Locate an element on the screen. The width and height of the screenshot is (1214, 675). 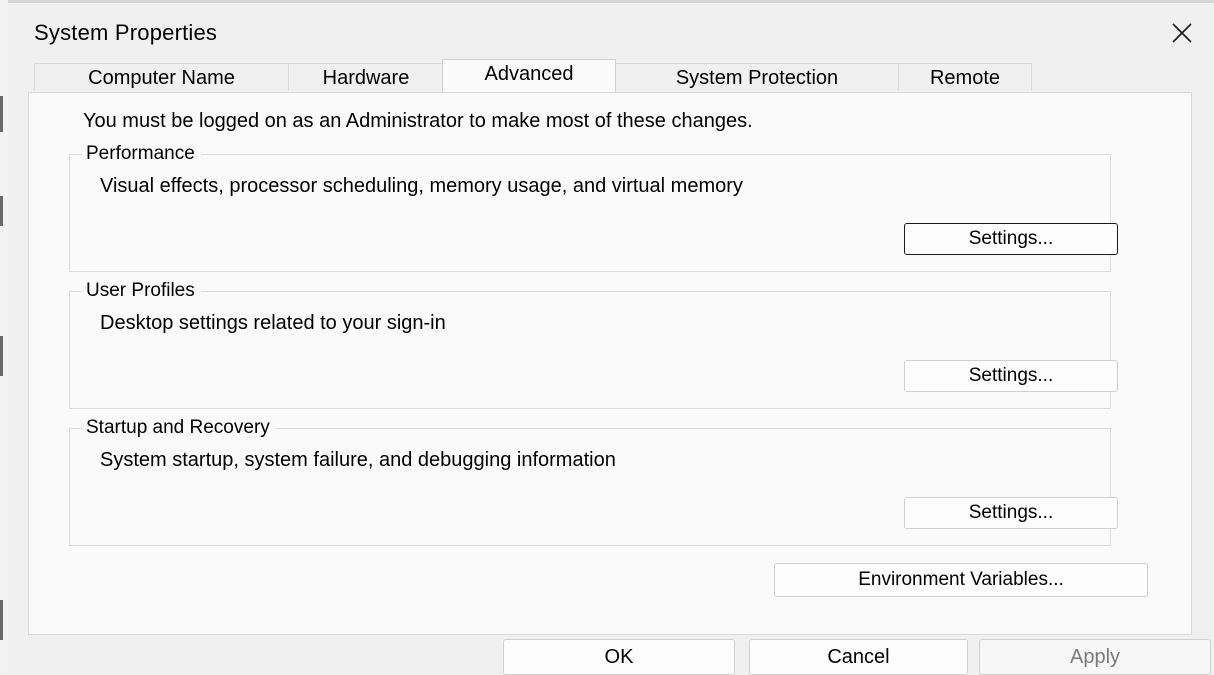
window-title: System Properties is located at coordinates (126, 32).